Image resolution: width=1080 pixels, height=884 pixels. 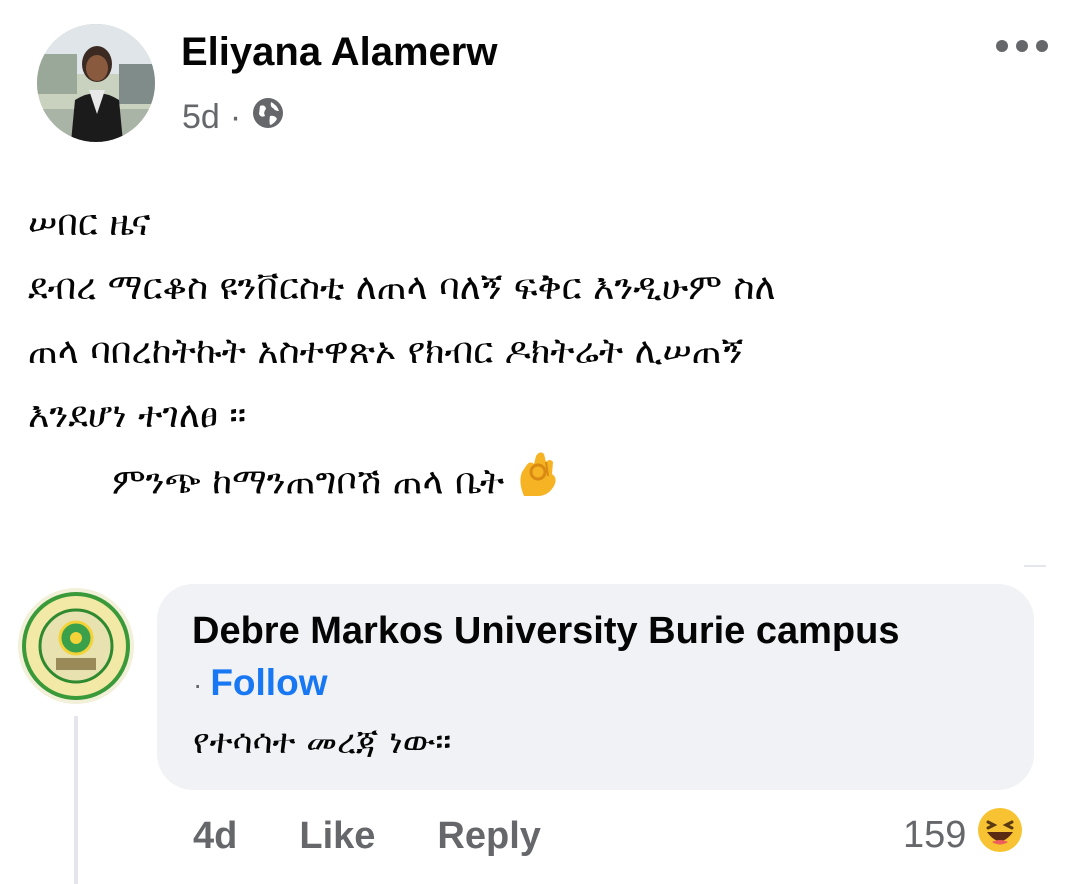 I want to click on post-meta: 5d ·, so click(x=233, y=117).